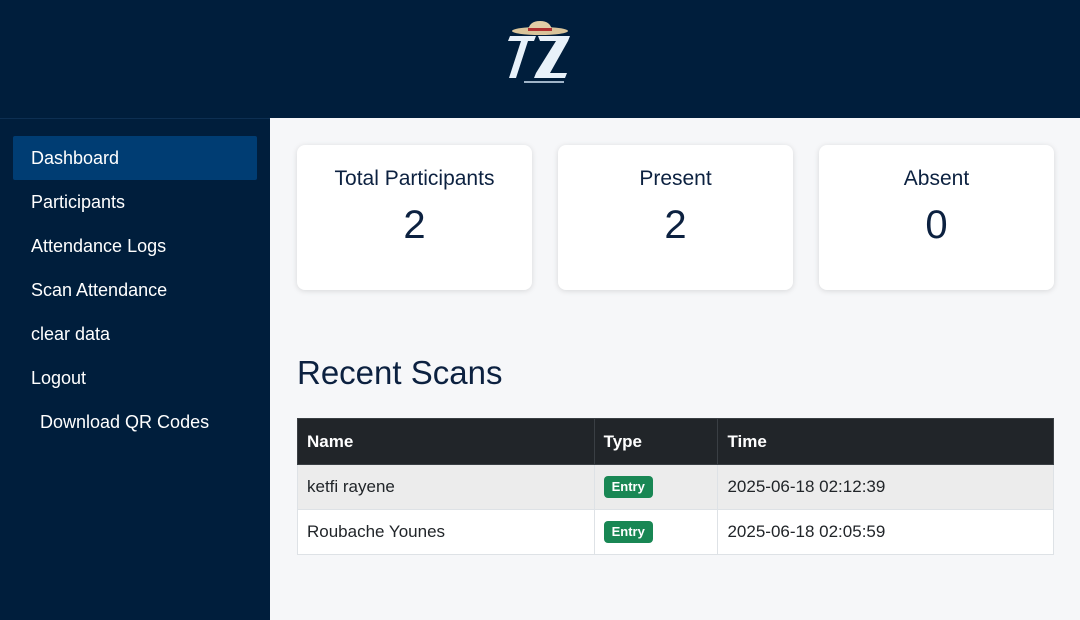 The height and width of the screenshot is (620, 1080). I want to click on stat-title: Present, so click(675, 178).